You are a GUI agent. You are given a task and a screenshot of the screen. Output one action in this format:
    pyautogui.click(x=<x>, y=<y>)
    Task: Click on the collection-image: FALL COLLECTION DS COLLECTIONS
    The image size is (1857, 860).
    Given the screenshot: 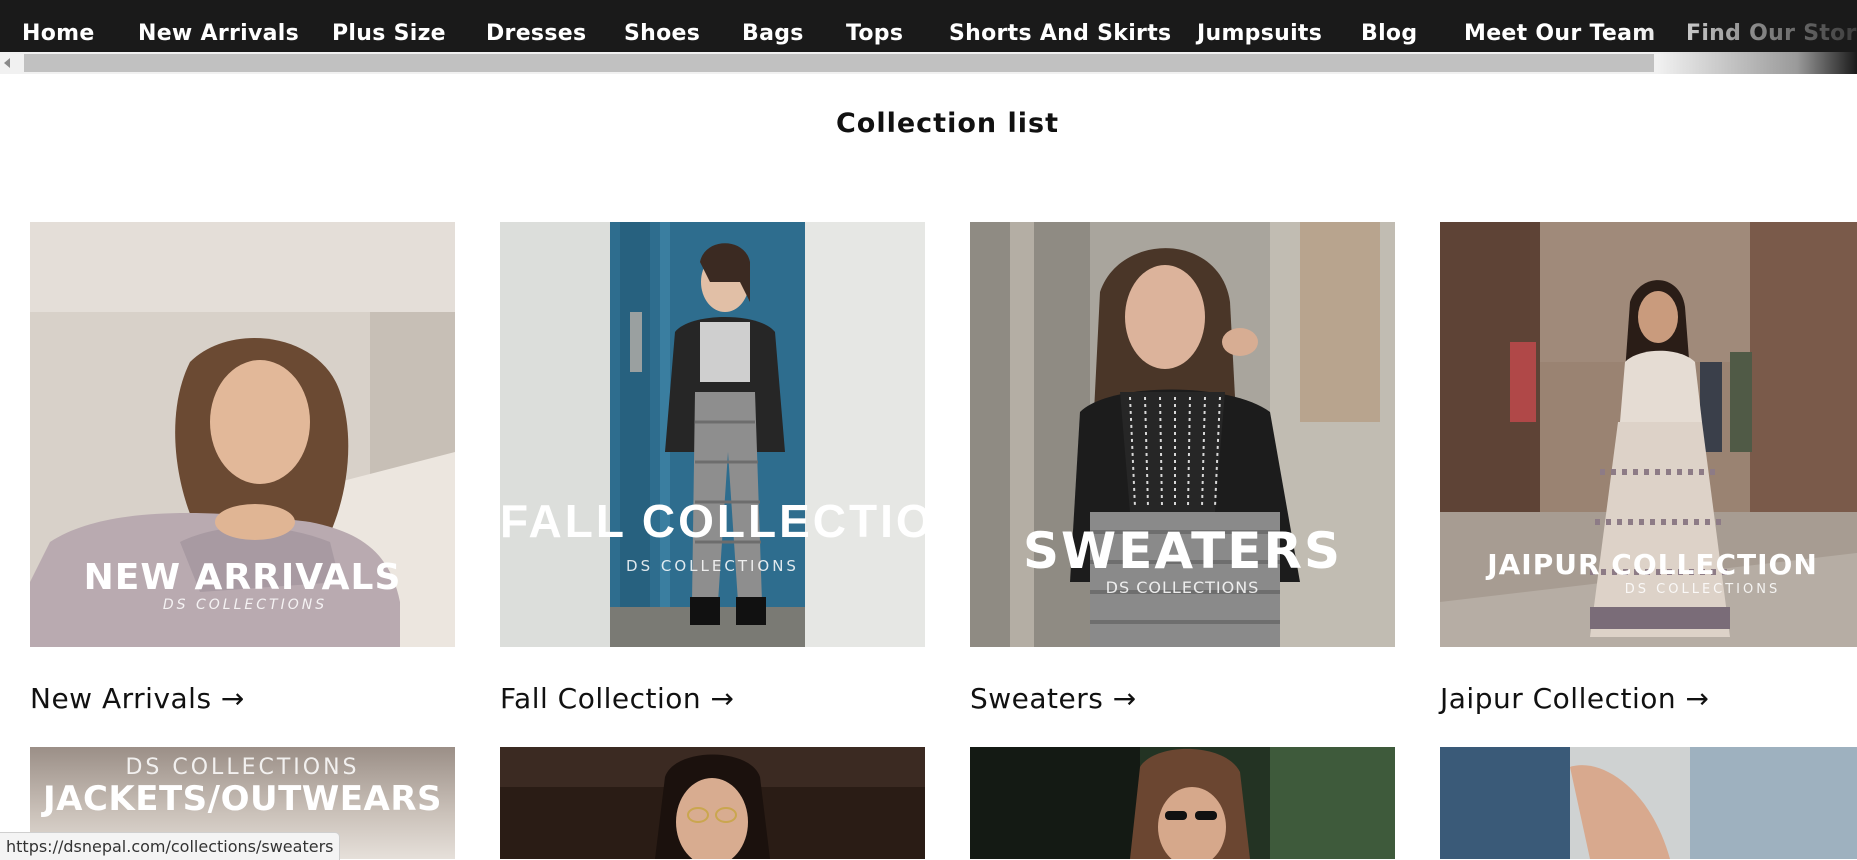 What is the action you would take?
    pyautogui.click(x=712, y=434)
    